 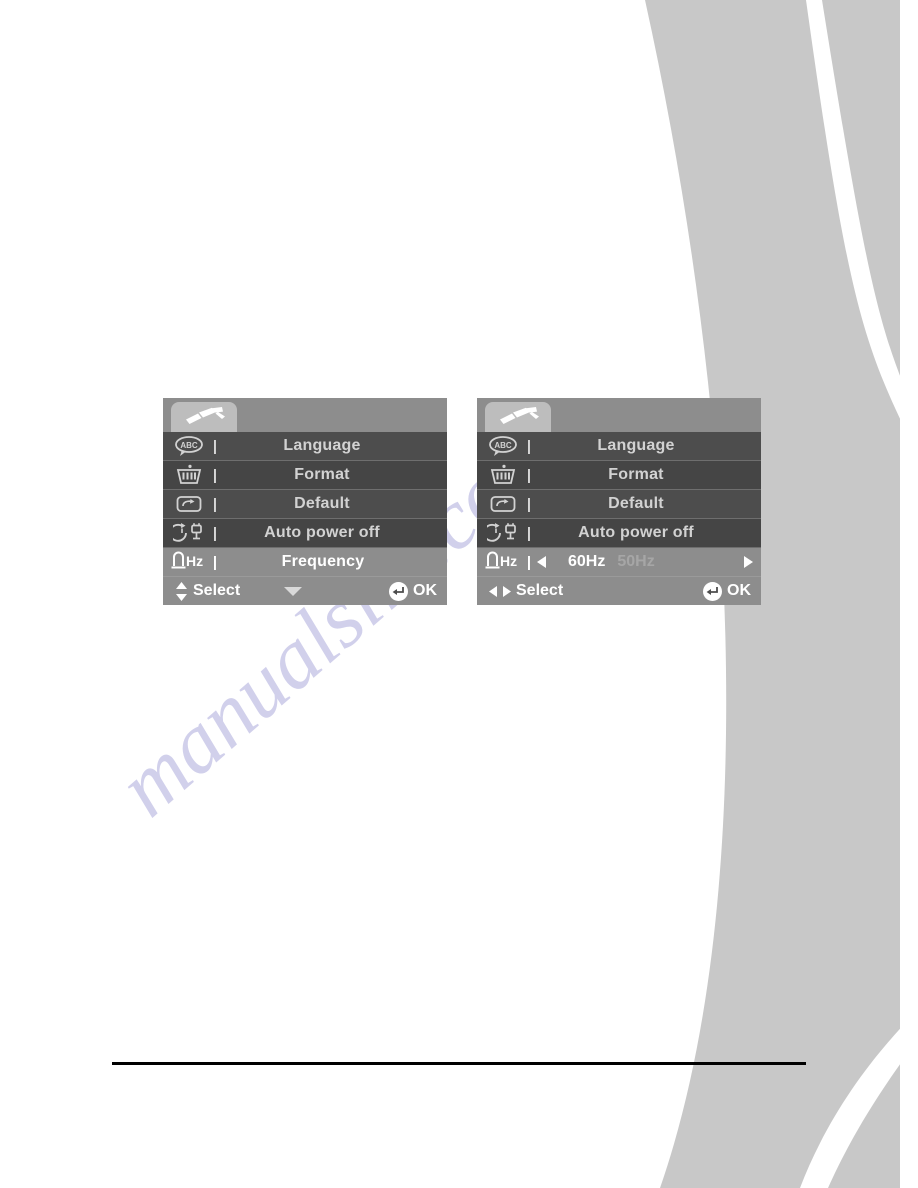 I want to click on menu-row-frequency: Hz | Frequency, so click(x=305, y=562).